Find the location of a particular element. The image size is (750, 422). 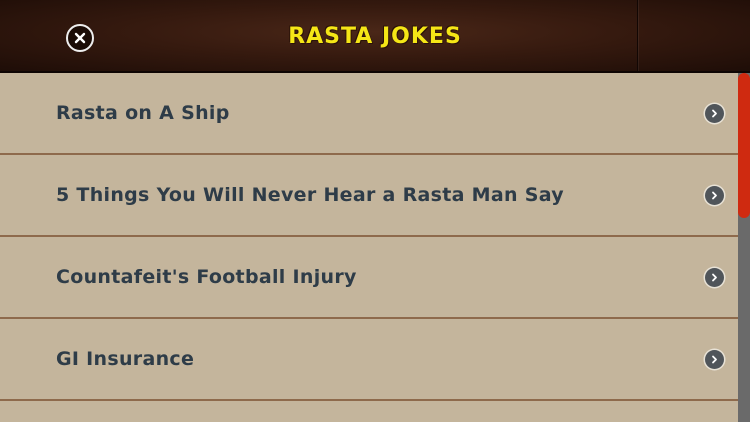

list-item-label: Rasta on A Ship is located at coordinates (143, 113).